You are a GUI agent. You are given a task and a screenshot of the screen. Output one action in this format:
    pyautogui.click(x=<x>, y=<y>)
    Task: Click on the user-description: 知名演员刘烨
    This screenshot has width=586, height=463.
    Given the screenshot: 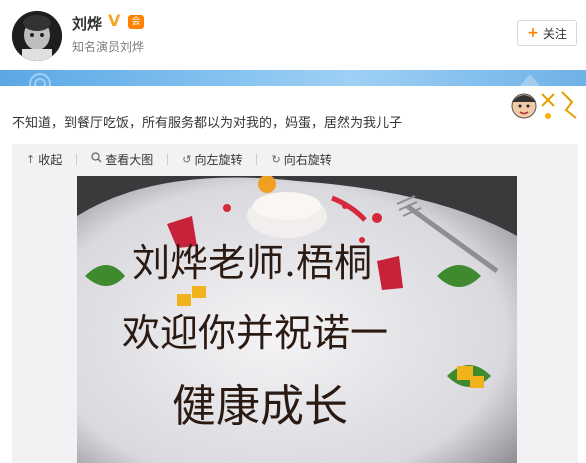 What is the action you would take?
    pyautogui.click(x=108, y=47)
    